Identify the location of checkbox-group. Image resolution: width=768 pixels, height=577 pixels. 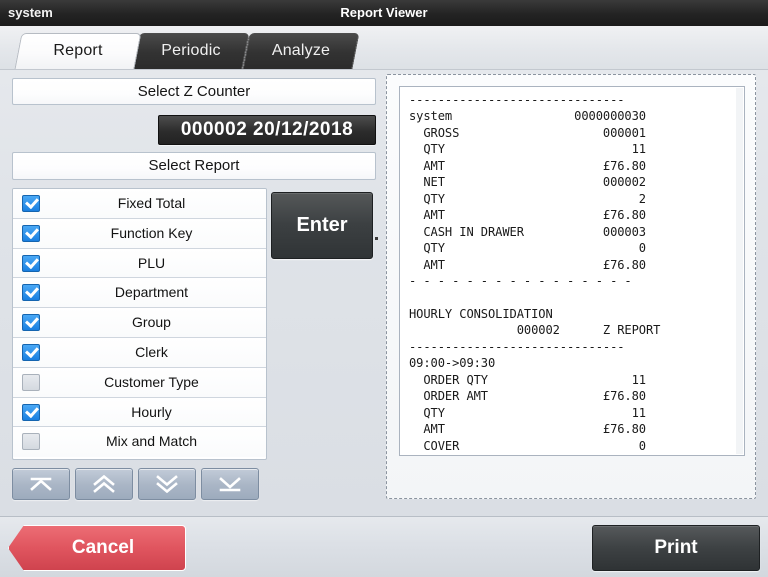
(31, 323).